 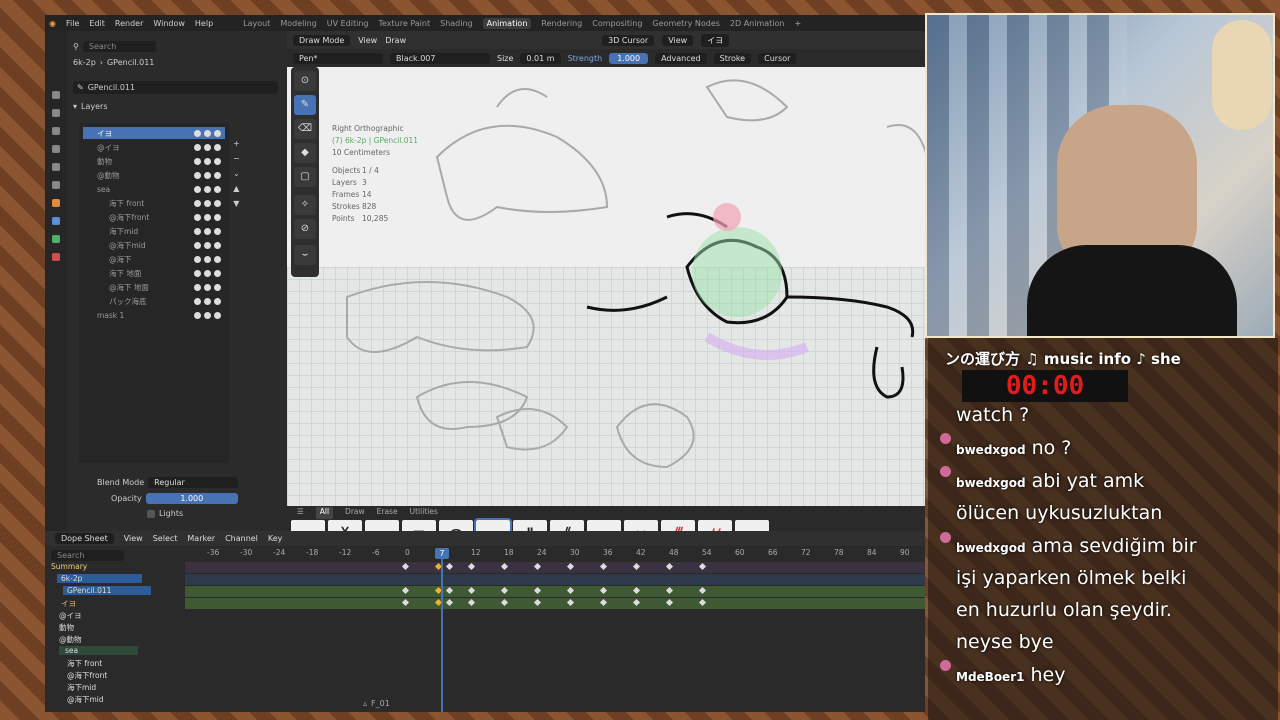 What do you see at coordinates (154, 315) in the screenshot?
I see `layer-item: mask 1` at bounding box center [154, 315].